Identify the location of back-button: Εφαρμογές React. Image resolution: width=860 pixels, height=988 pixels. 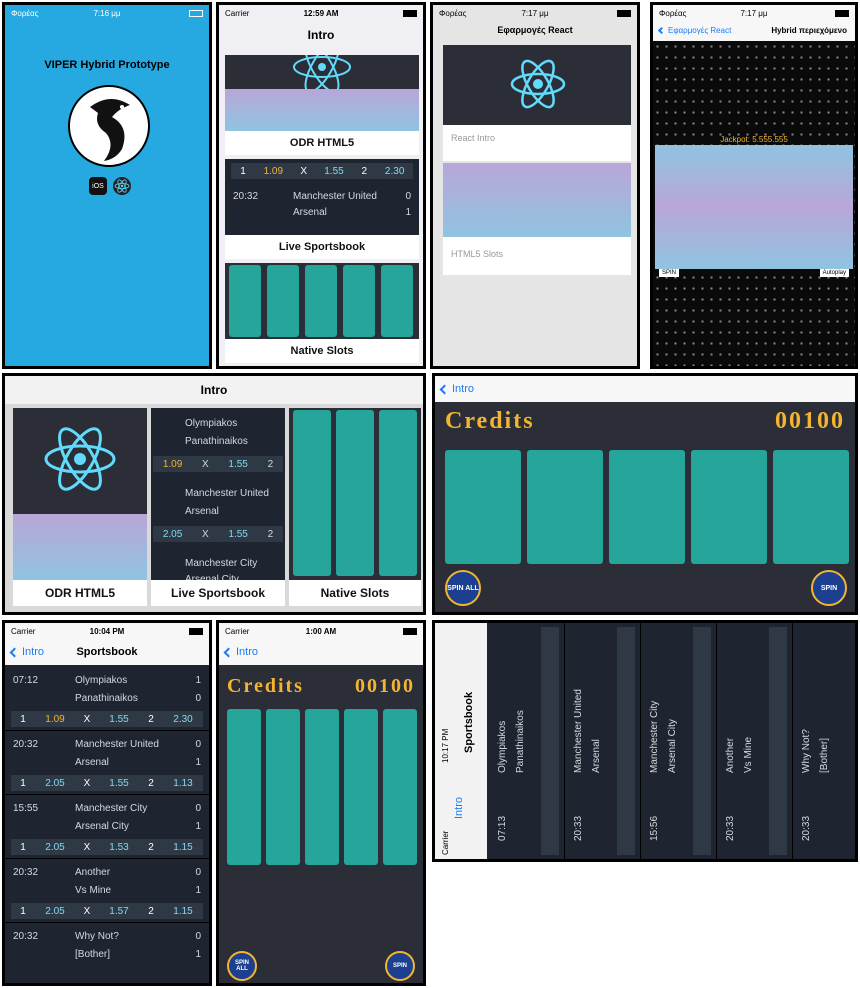
(694, 30).